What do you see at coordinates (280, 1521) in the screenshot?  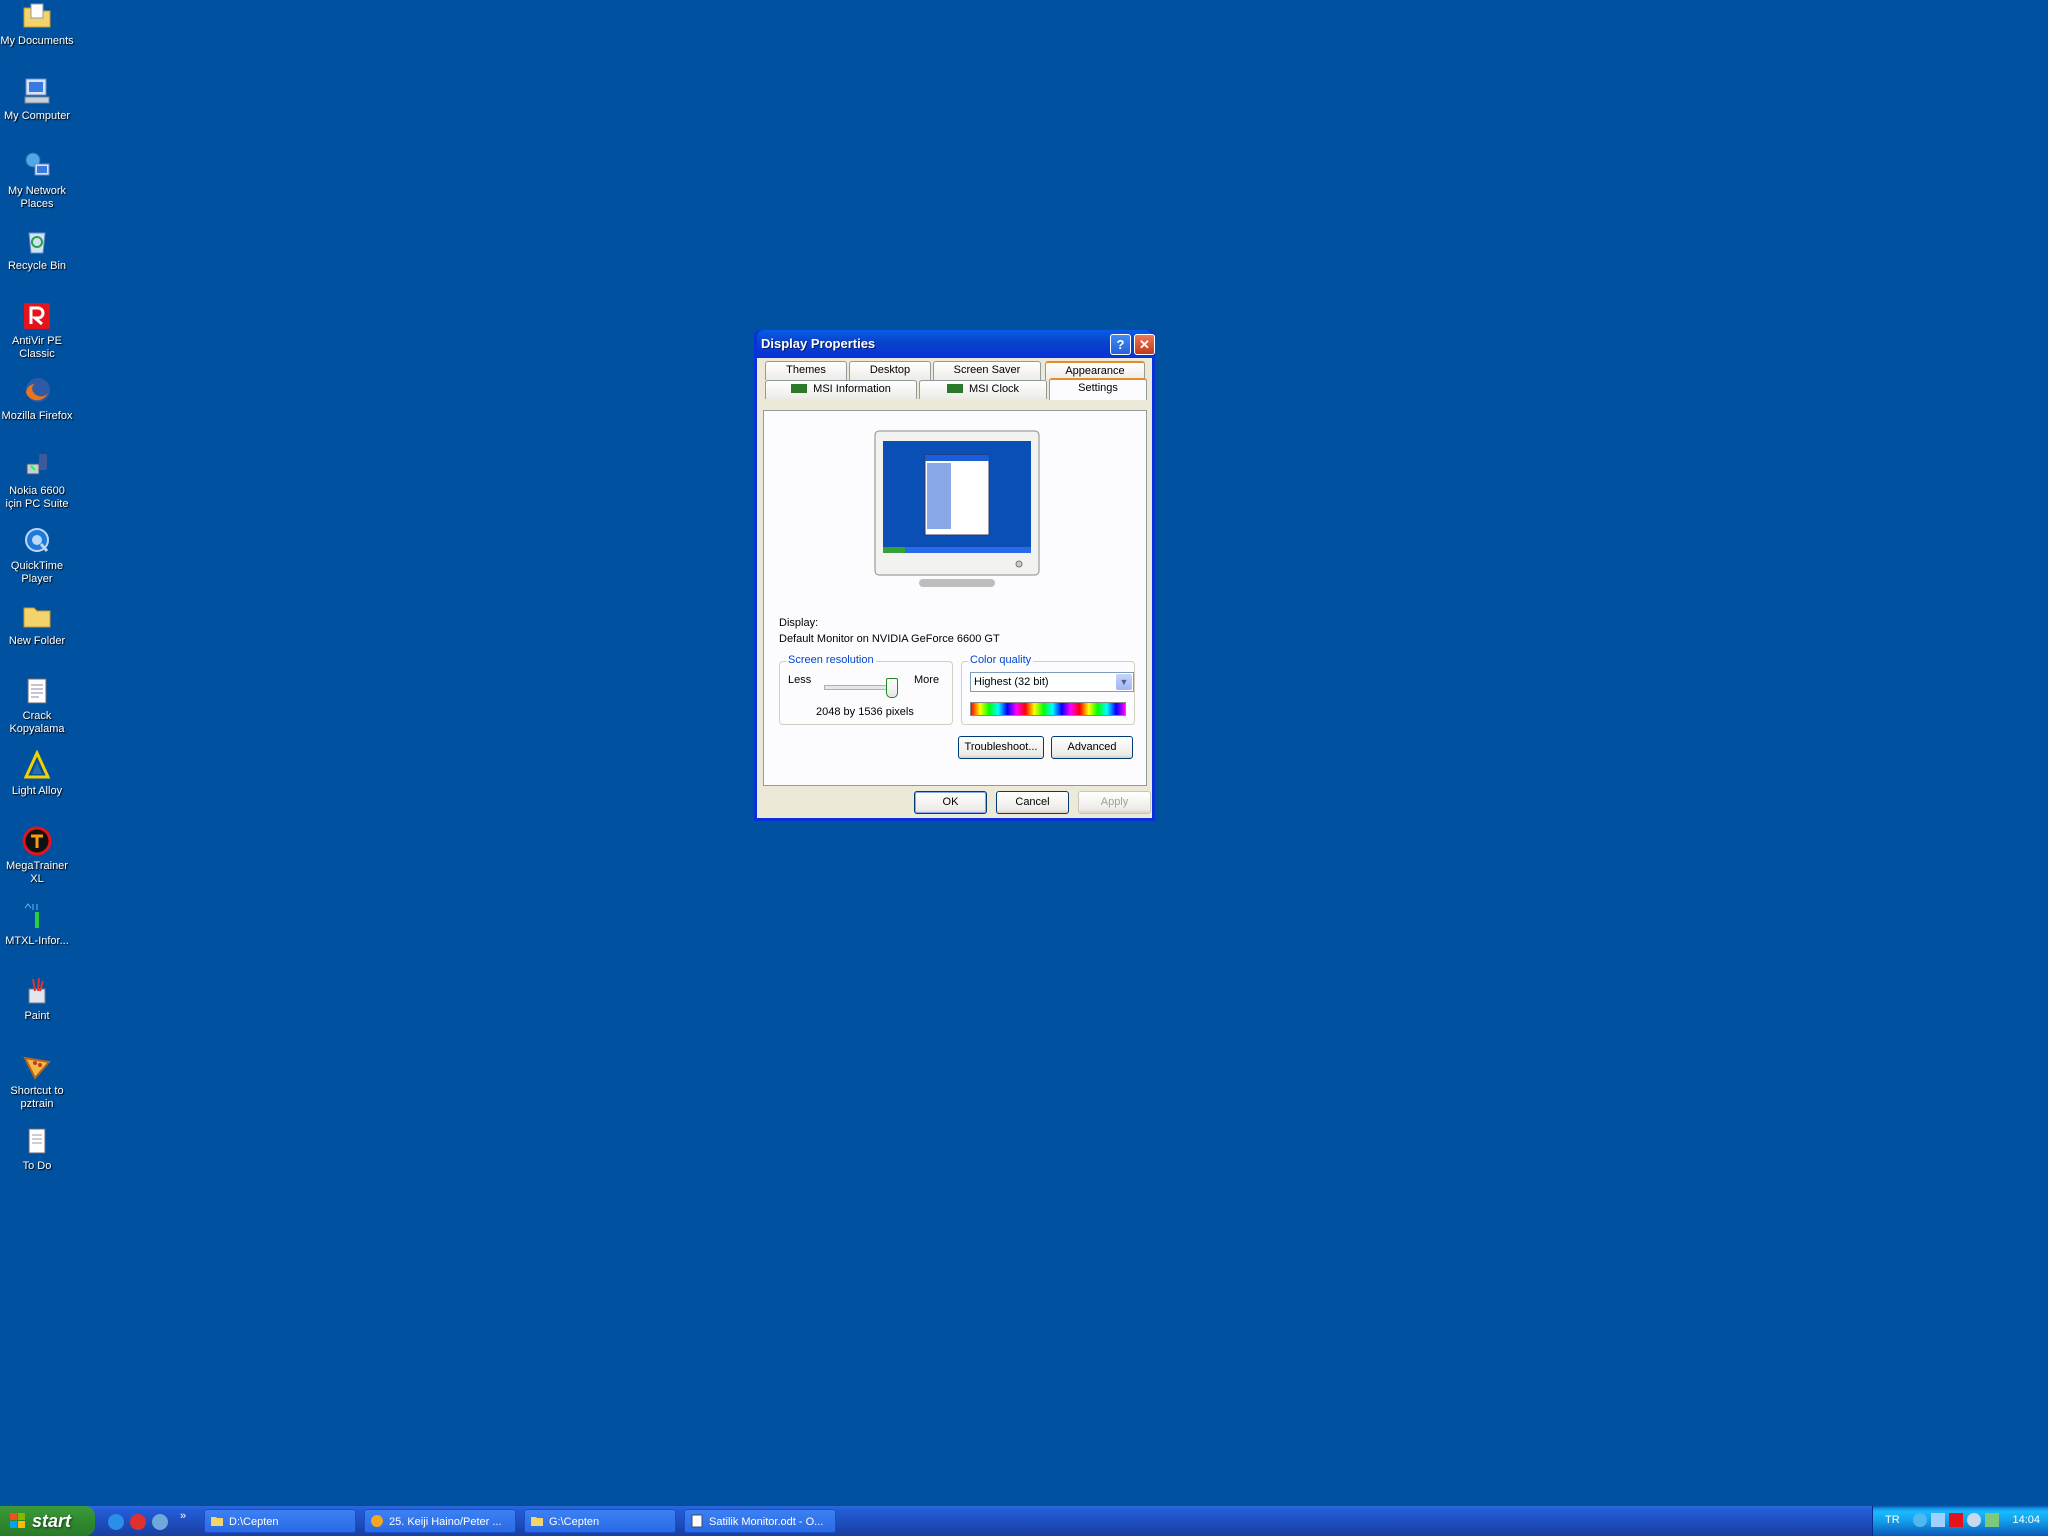 I see `taskbar-item-d-cepten: D:\Cepten` at bounding box center [280, 1521].